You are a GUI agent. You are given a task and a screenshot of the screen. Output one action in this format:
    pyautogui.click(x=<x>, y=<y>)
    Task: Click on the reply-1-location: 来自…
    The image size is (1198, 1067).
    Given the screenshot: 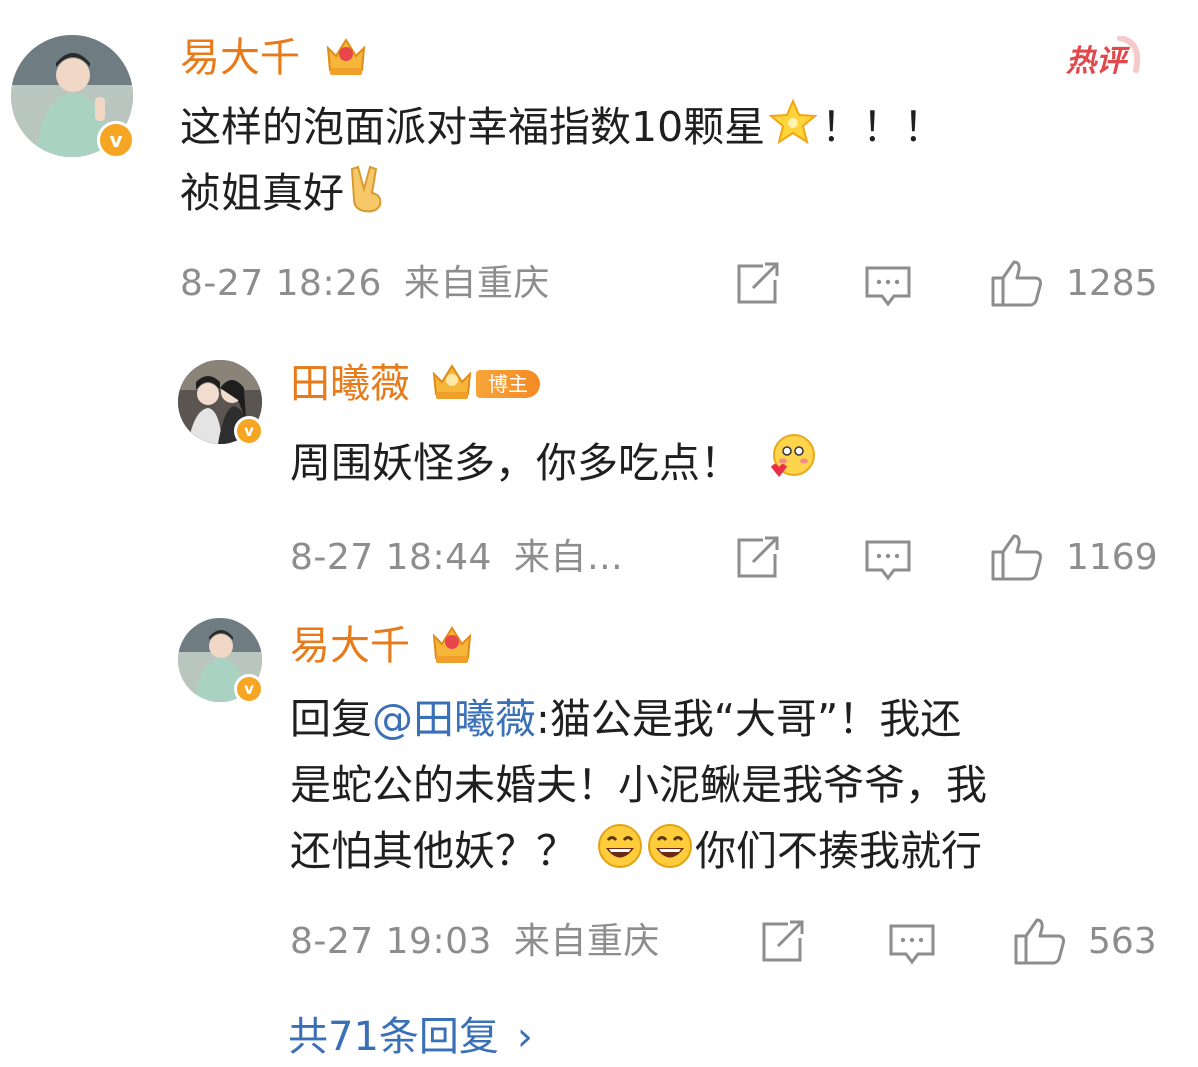 What is the action you would take?
    pyautogui.click(x=568, y=557)
    